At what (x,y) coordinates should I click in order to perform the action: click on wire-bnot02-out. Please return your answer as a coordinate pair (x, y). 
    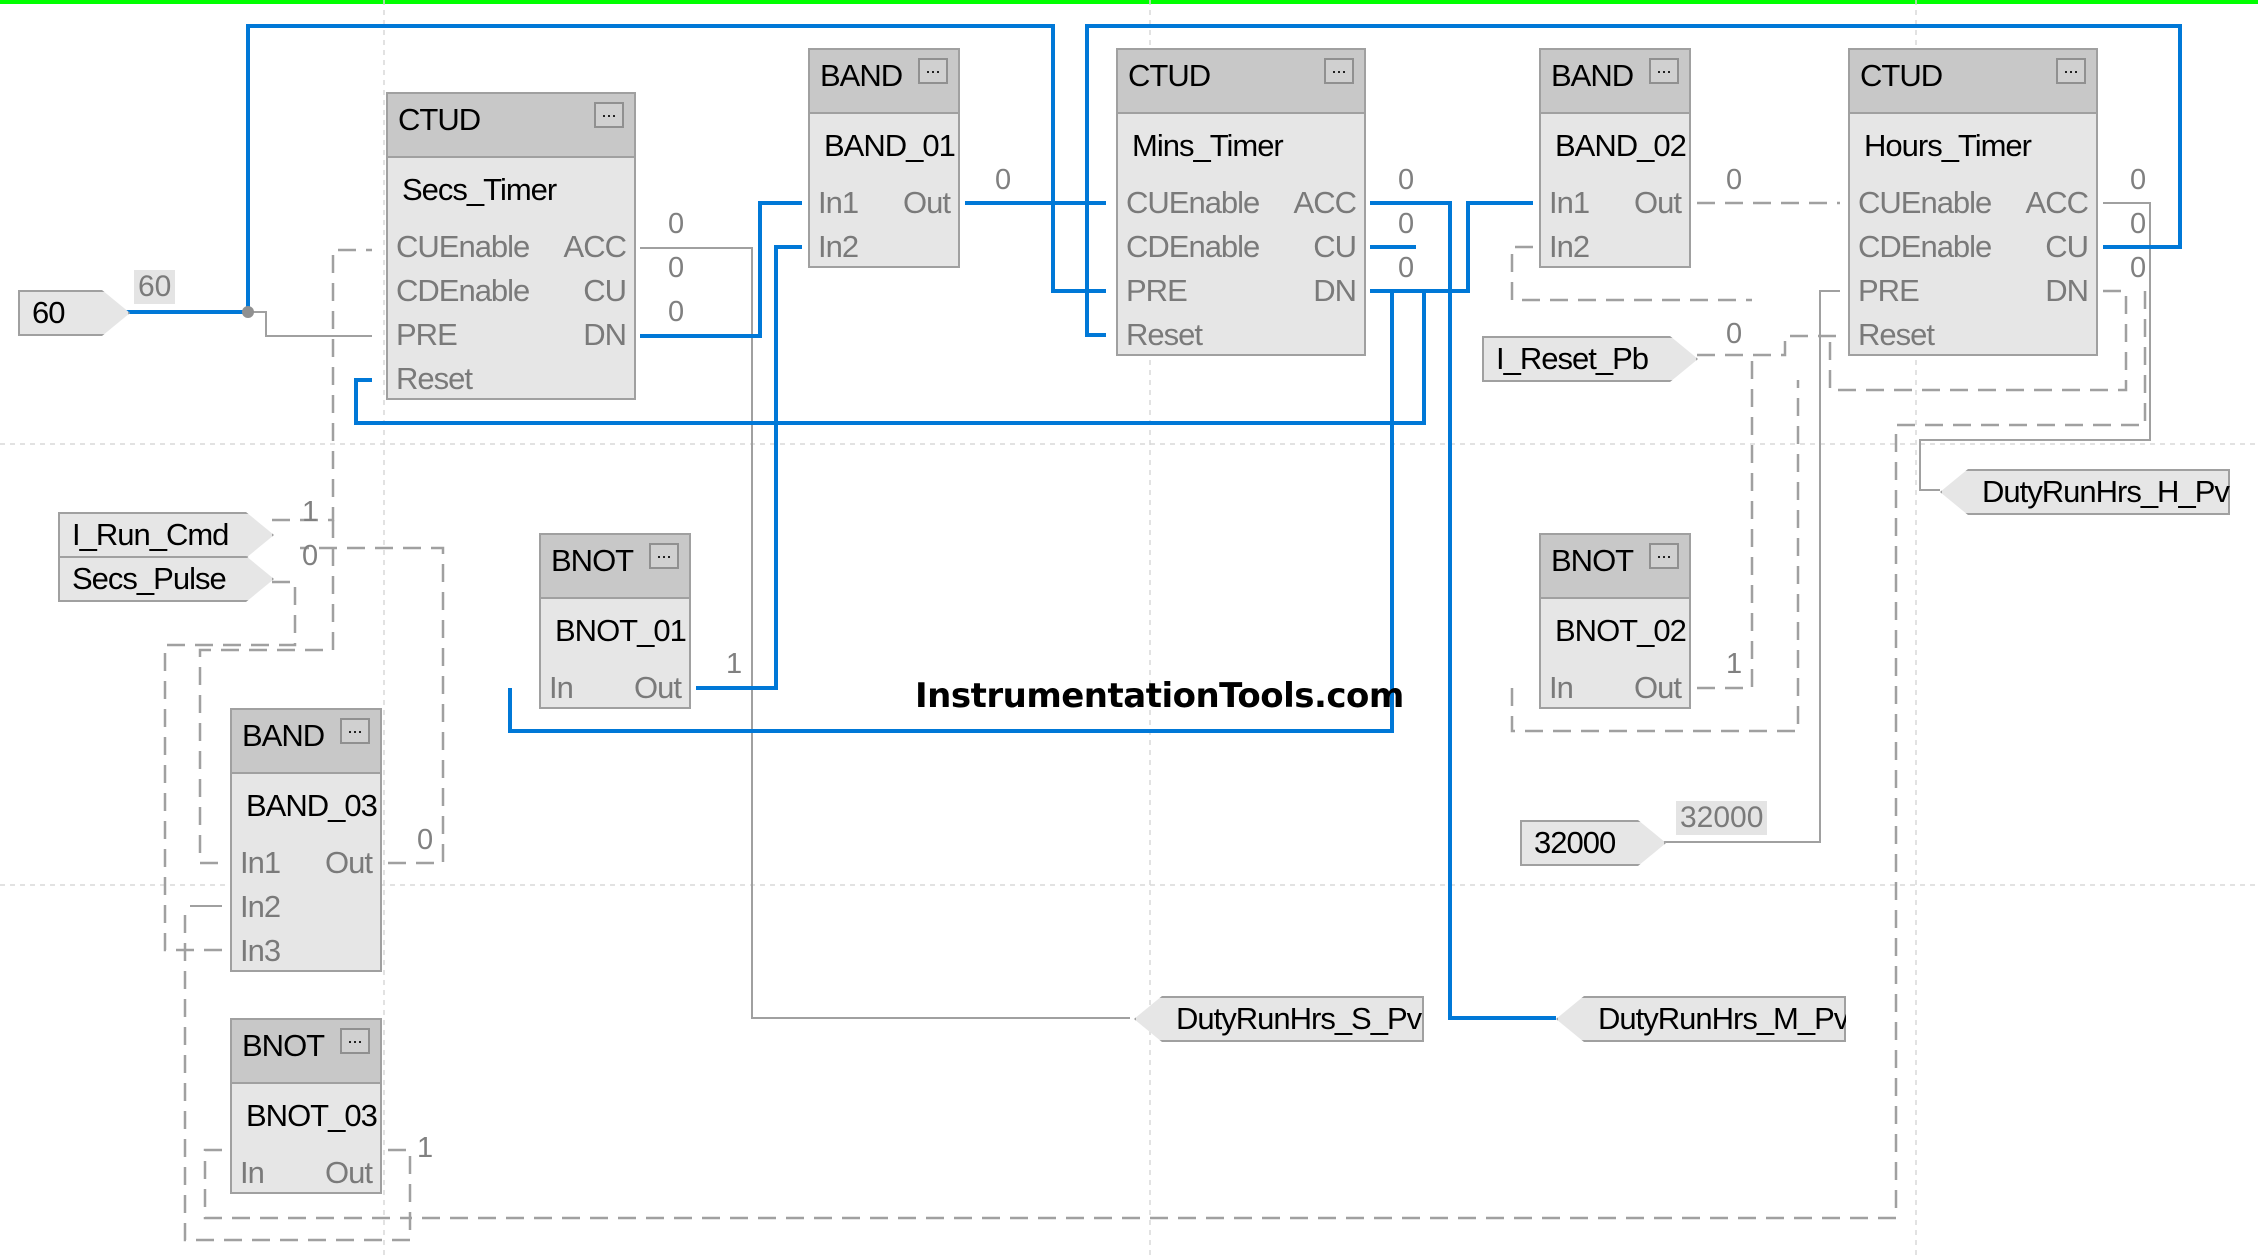
    Looking at the image, I should click on (1725, 522).